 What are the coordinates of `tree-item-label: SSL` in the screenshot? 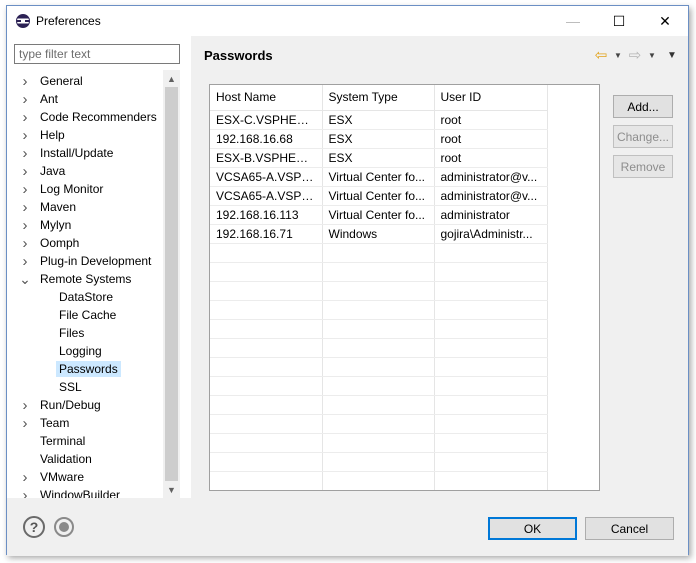 It's located at (70, 387).